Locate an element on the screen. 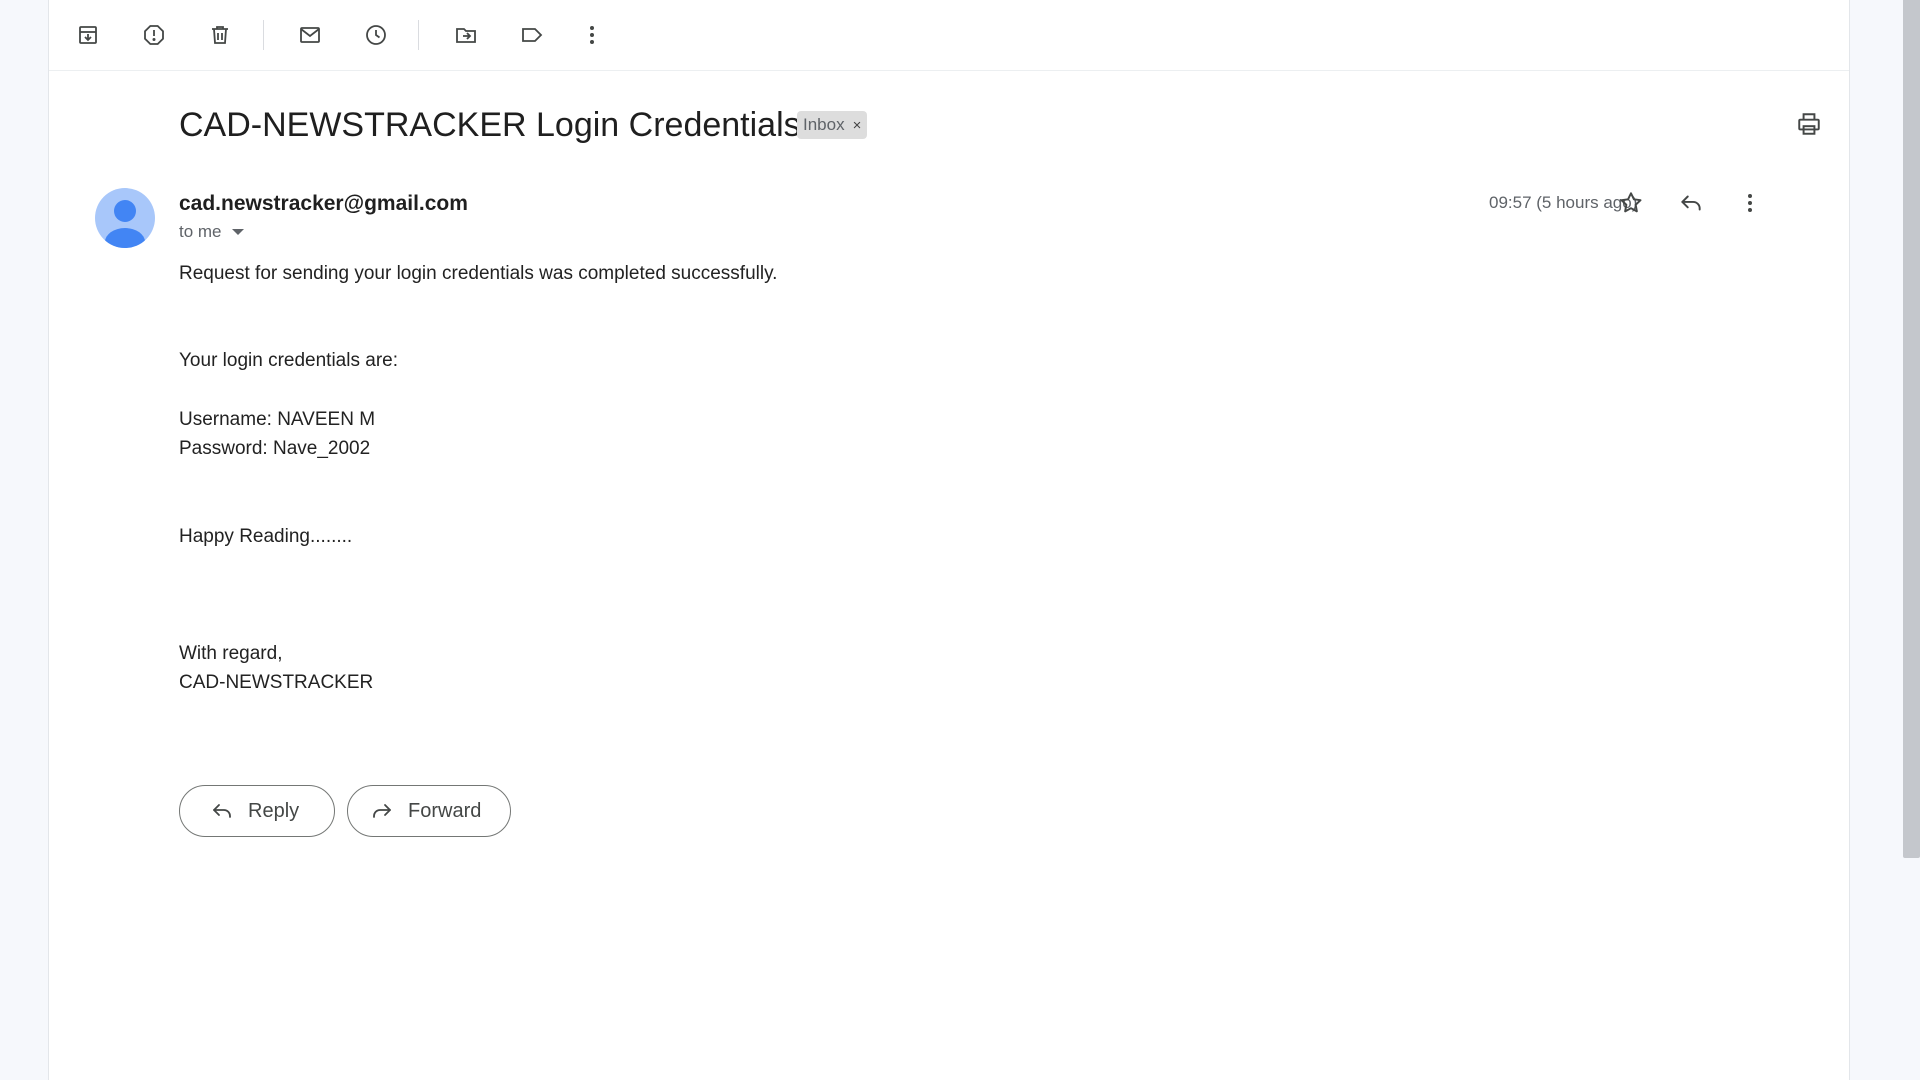  forward-button: Forward is located at coordinates (429, 811).